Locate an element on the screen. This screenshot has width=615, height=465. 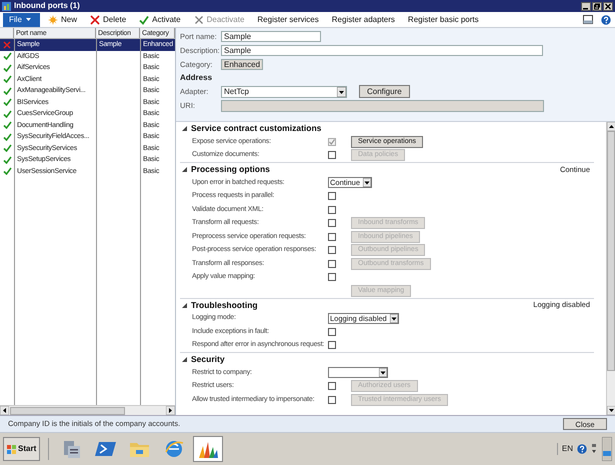
vertical-scrollbar is located at coordinates (610, 268).